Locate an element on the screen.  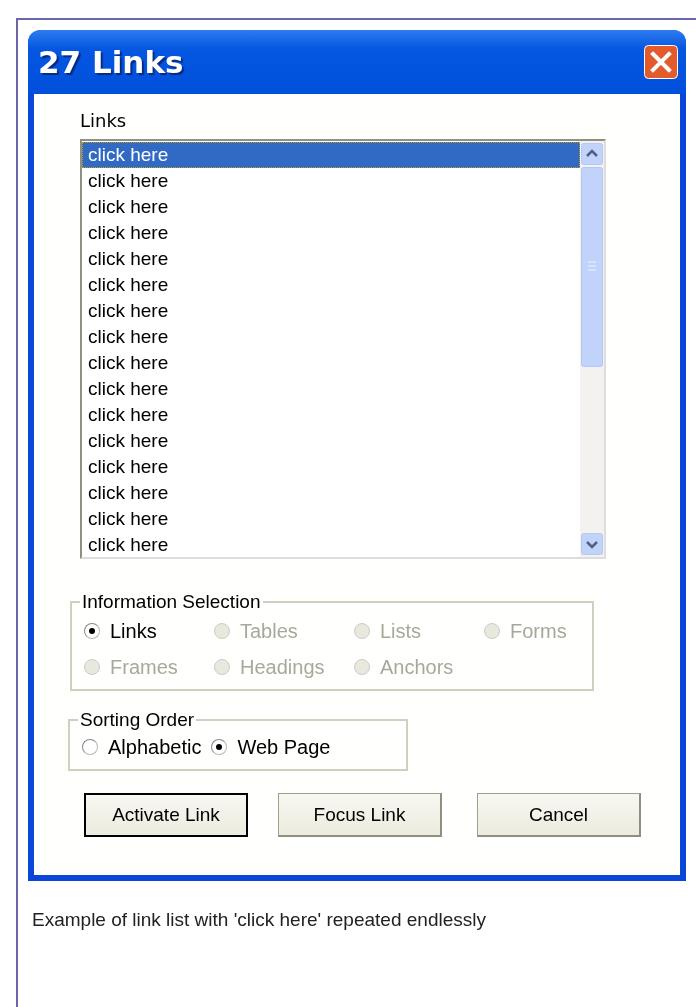
radio-label: Frames is located at coordinates (144, 667).